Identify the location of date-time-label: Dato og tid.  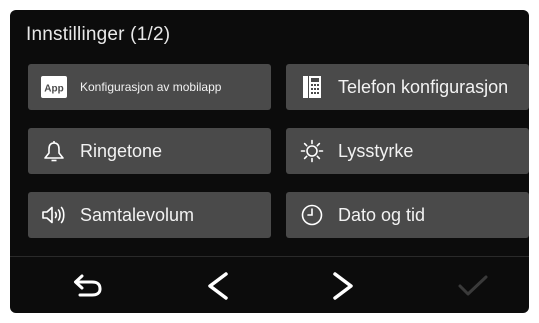
(382, 214).